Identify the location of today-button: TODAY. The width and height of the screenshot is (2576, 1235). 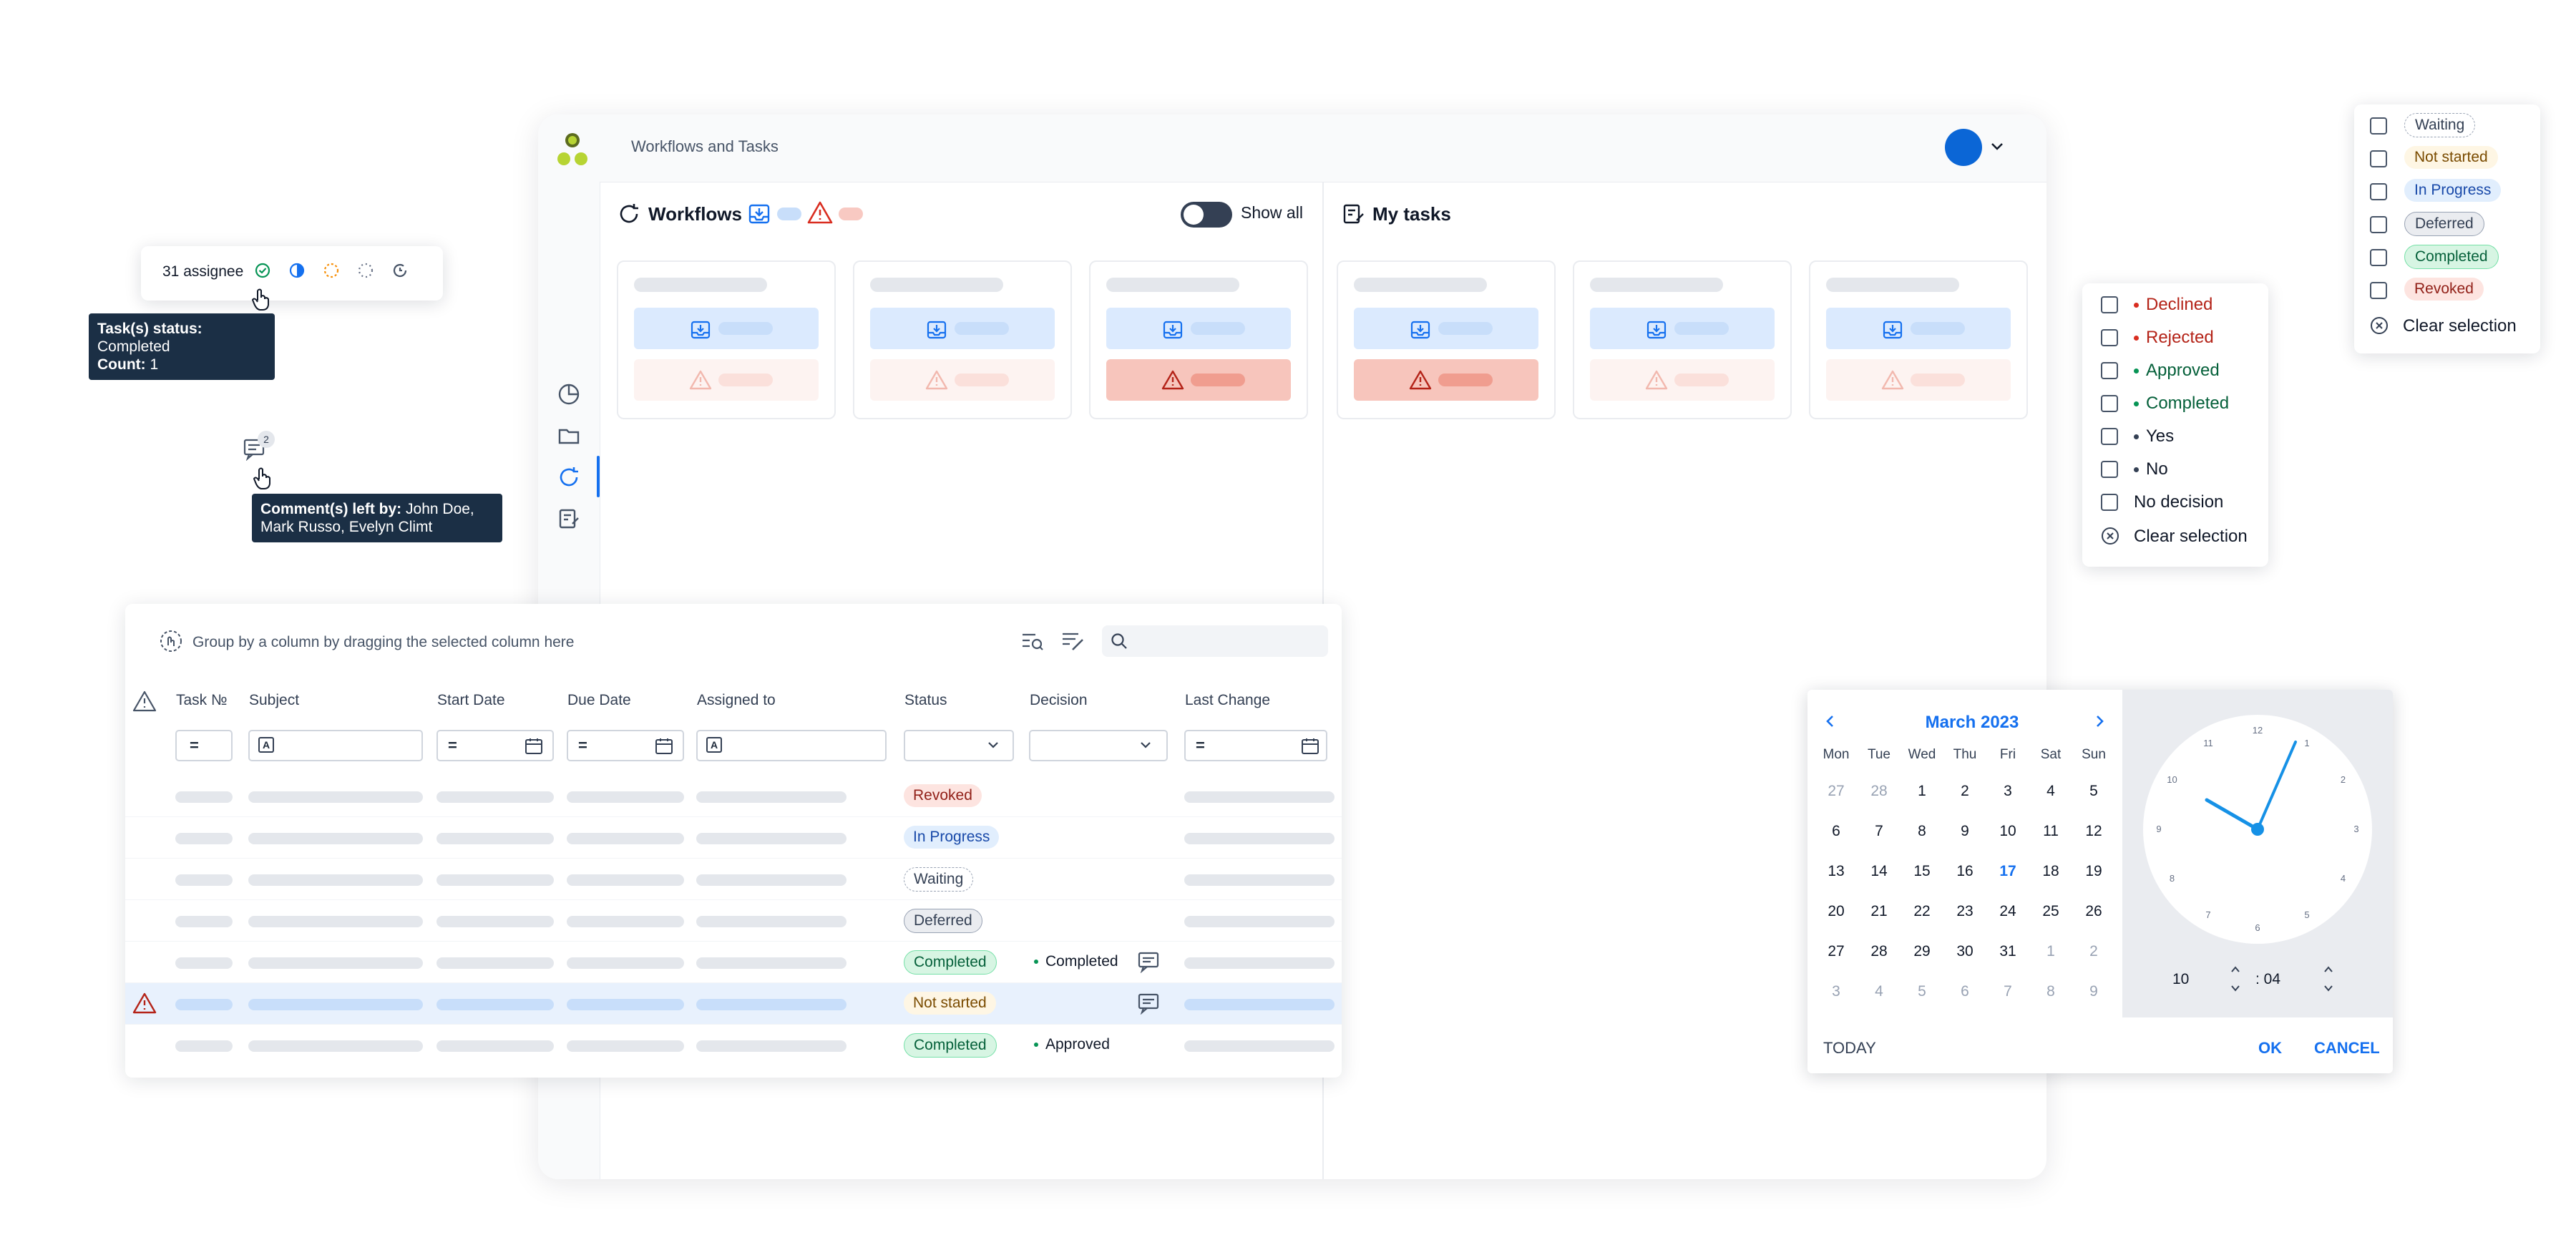
(1849, 1048).